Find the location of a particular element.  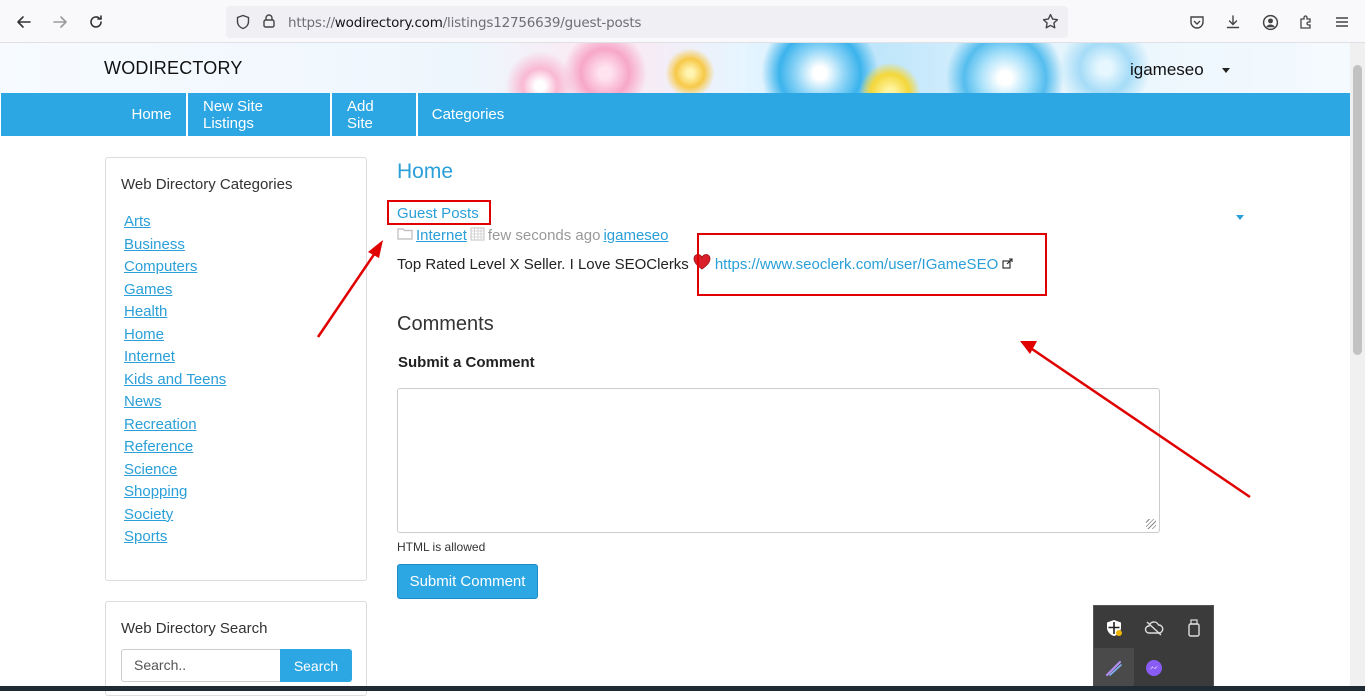

list-item: Computers is located at coordinates (175, 269).